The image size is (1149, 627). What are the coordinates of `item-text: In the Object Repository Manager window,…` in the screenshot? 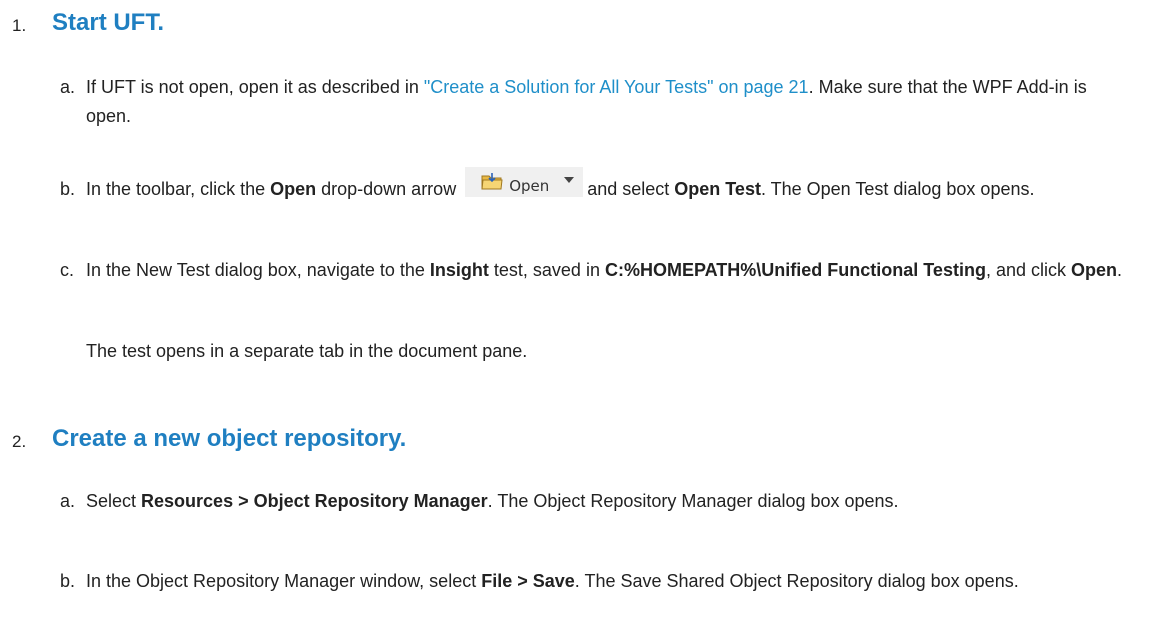 It's located at (284, 581).